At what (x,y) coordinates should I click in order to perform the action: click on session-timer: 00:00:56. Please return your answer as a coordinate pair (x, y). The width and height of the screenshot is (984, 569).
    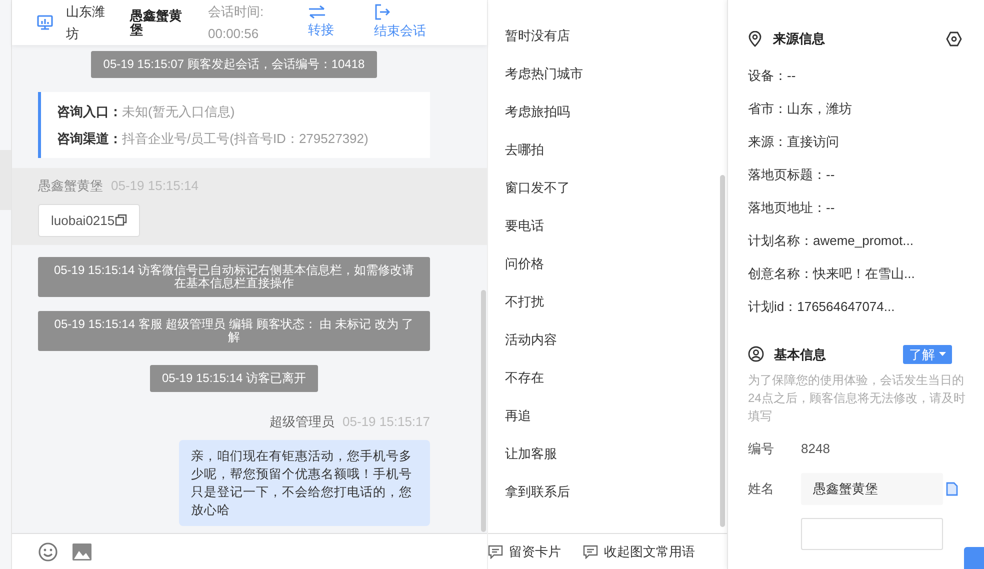
    Looking at the image, I should click on (234, 33).